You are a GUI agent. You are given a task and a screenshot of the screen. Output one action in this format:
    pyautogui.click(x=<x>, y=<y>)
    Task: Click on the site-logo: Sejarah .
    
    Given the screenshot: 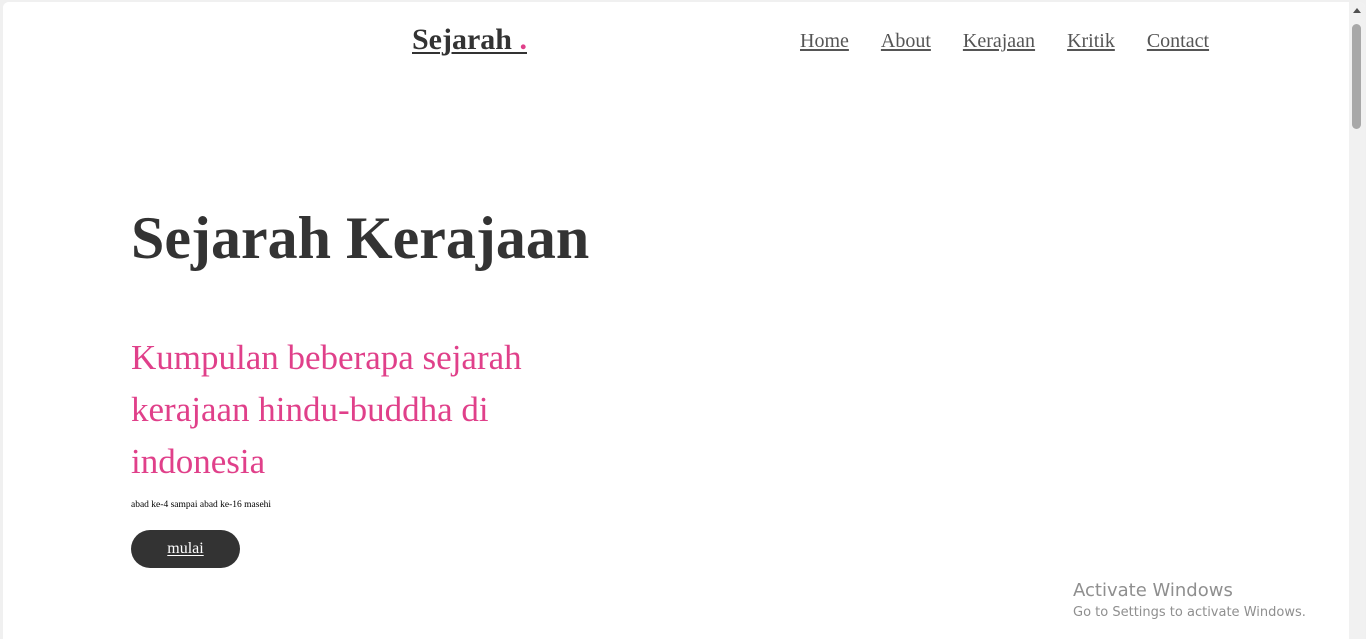 What is the action you would take?
    pyautogui.click(x=469, y=40)
    